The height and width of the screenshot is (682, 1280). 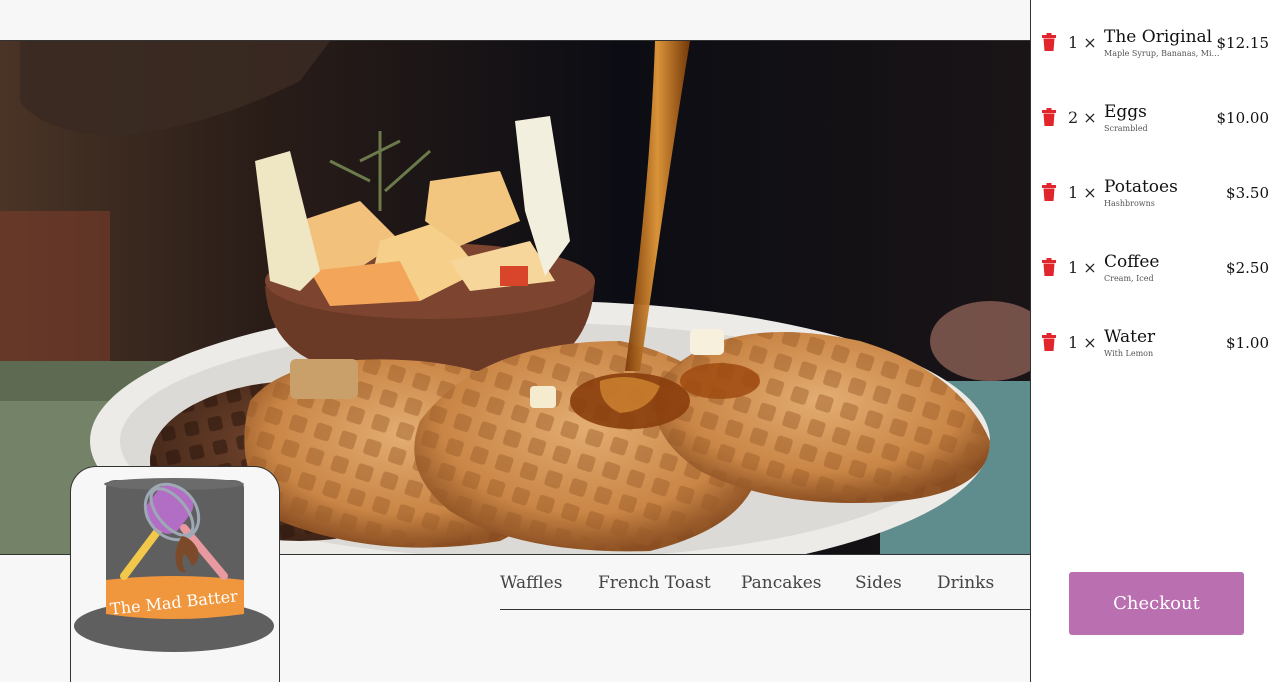 What do you see at coordinates (1247, 193) in the screenshot?
I see `item-price: $3.50` at bounding box center [1247, 193].